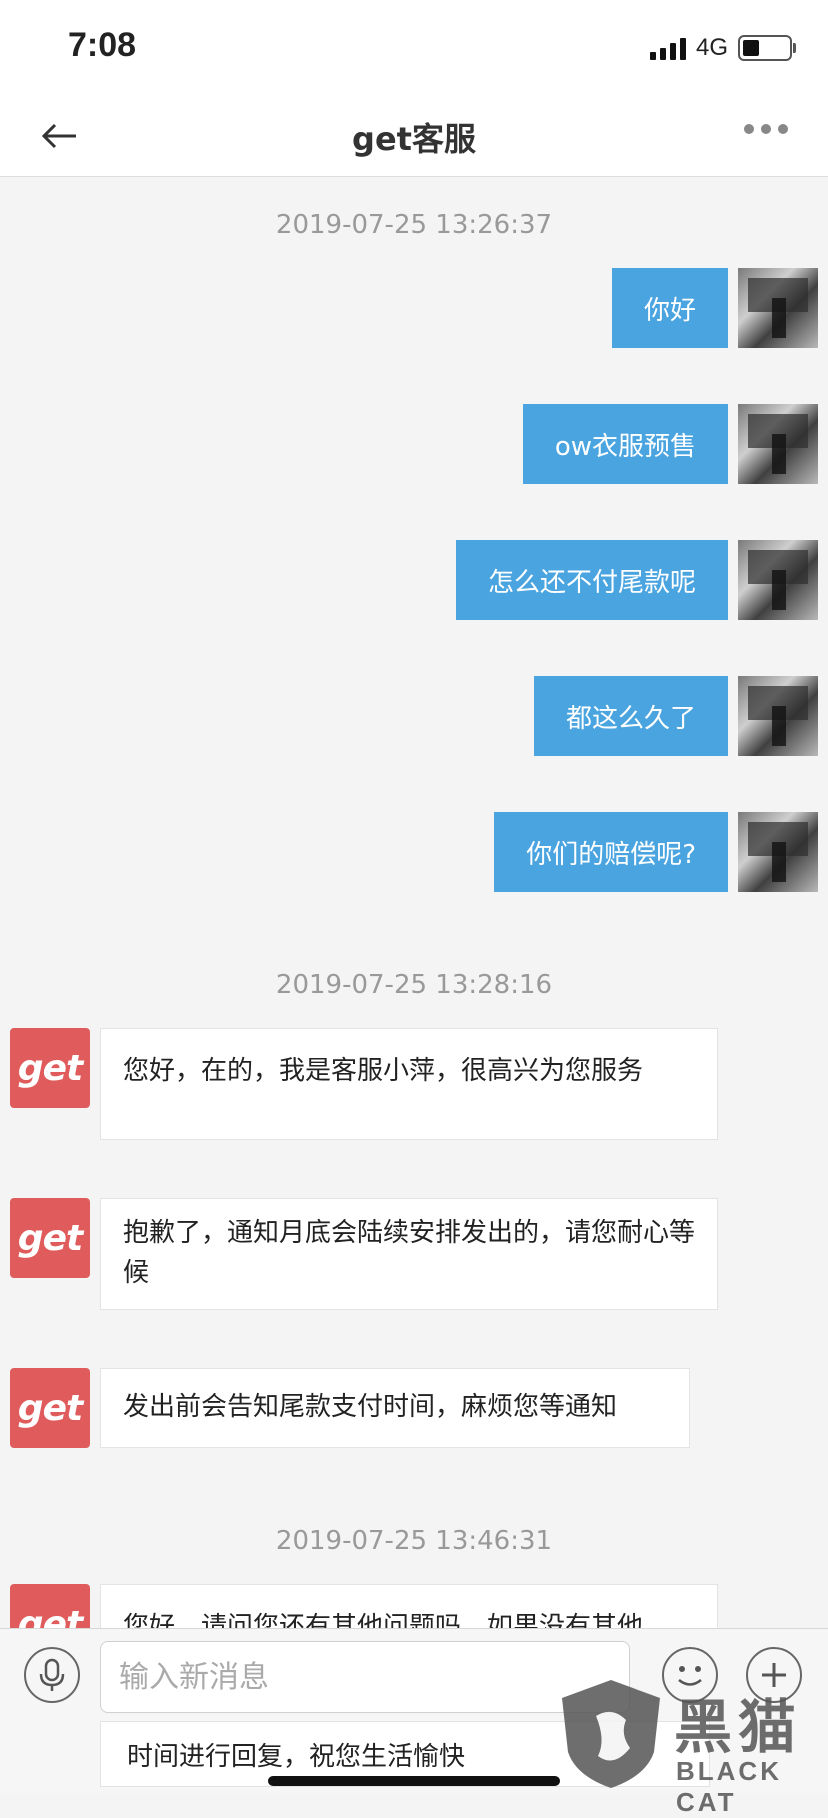 The height and width of the screenshot is (1818, 828). What do you see at coordinates (591, 580) in the screenshot?
I see `user-message-bubble: 怎么还不付尾款呢` at bounding box center [591, 580].